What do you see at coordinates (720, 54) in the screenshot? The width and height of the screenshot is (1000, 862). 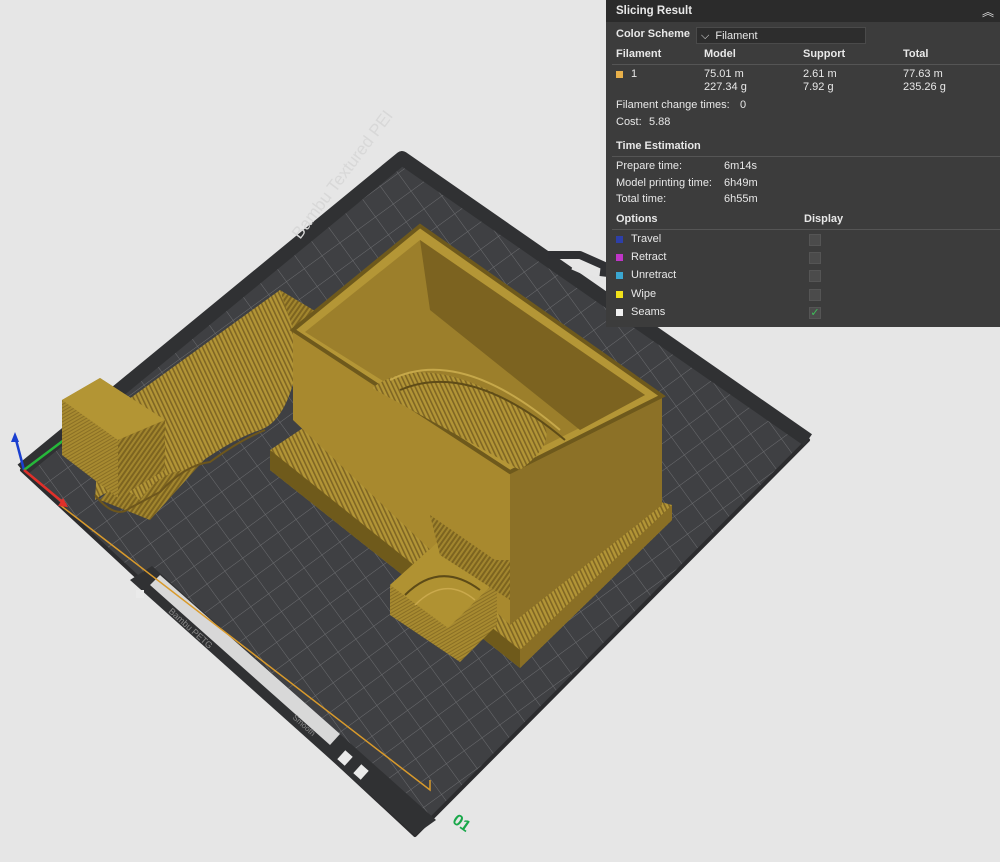 I see `col-model: Model` at bounding box center [720, 54].